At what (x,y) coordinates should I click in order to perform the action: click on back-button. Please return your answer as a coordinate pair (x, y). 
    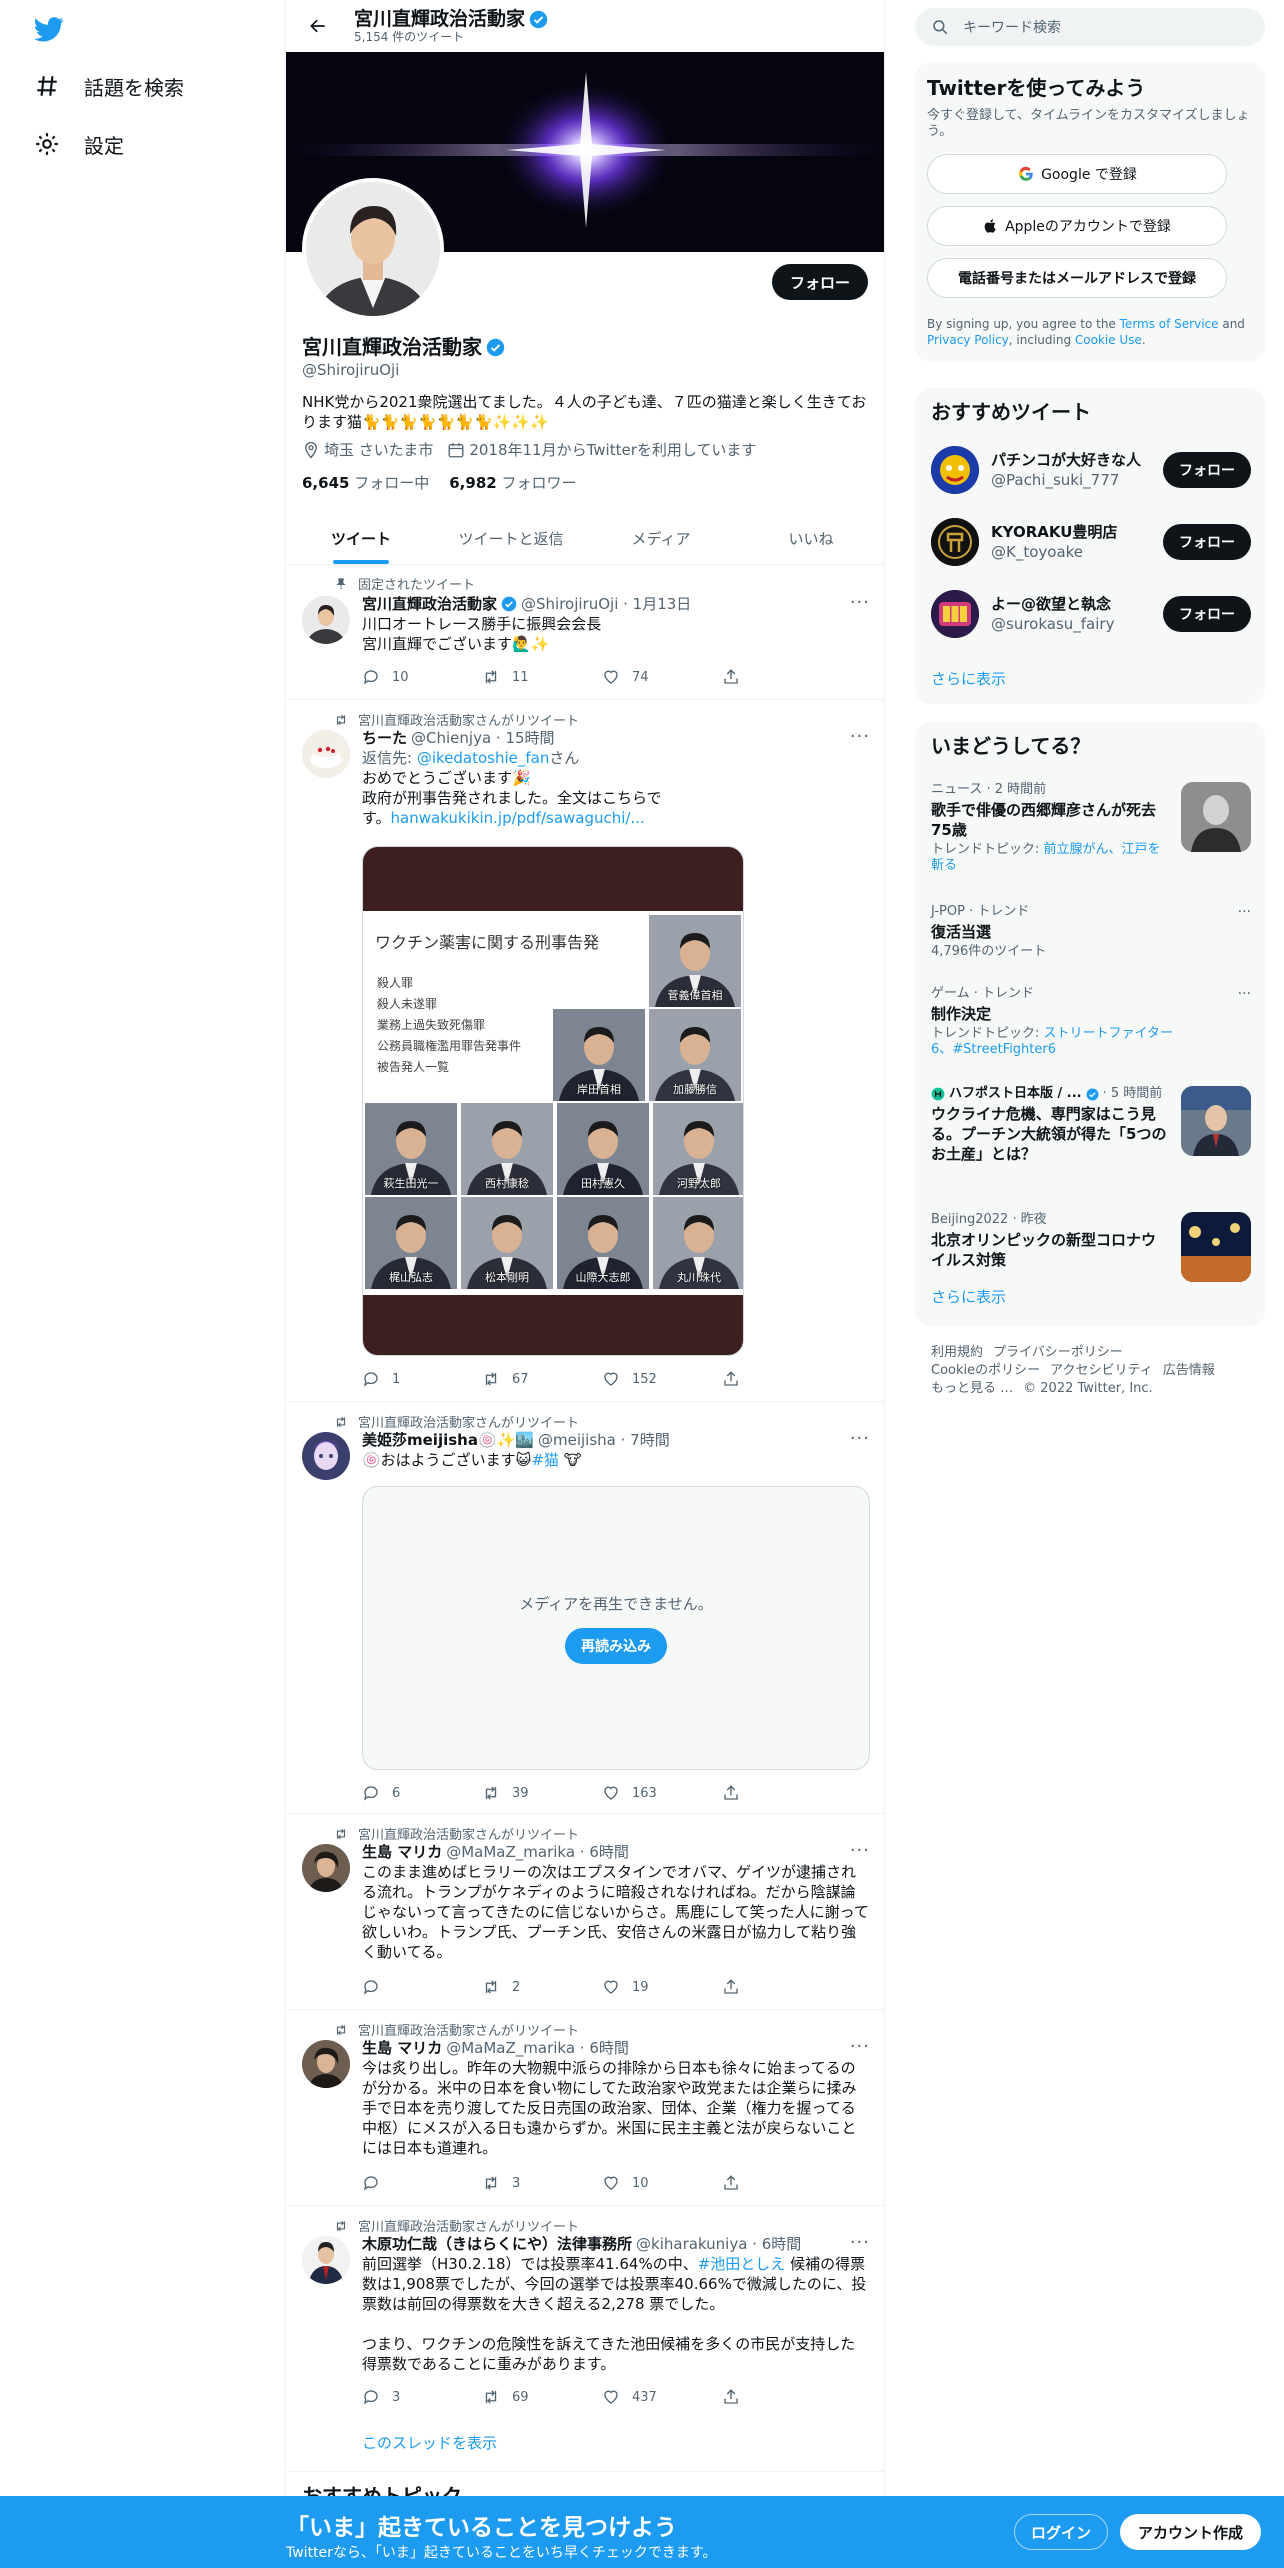
    Looking at the image, I should click on (318, 26).